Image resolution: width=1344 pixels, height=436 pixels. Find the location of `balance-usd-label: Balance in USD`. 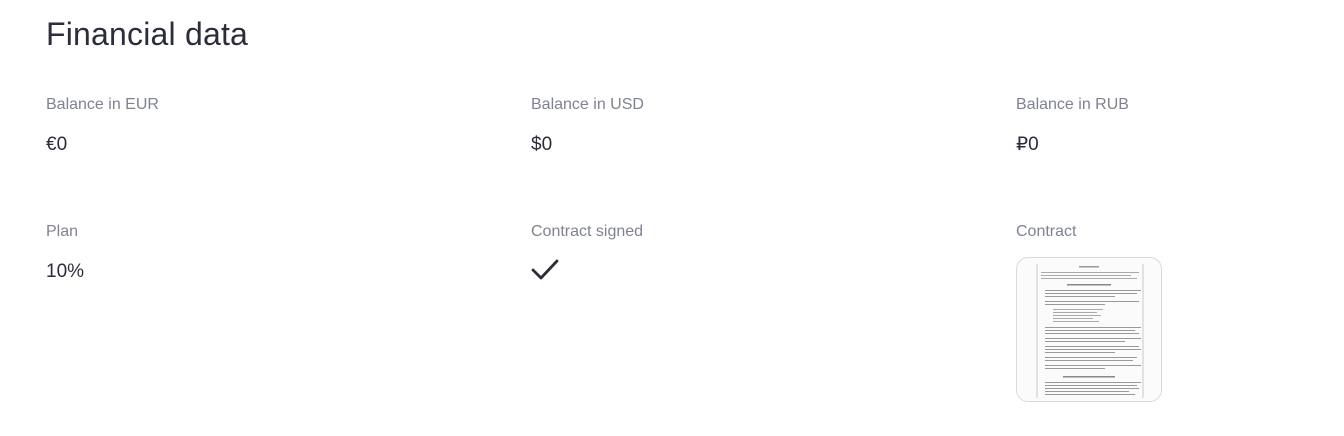

balance-usd-label: Balance in USD is located at coordinates (587, 104).